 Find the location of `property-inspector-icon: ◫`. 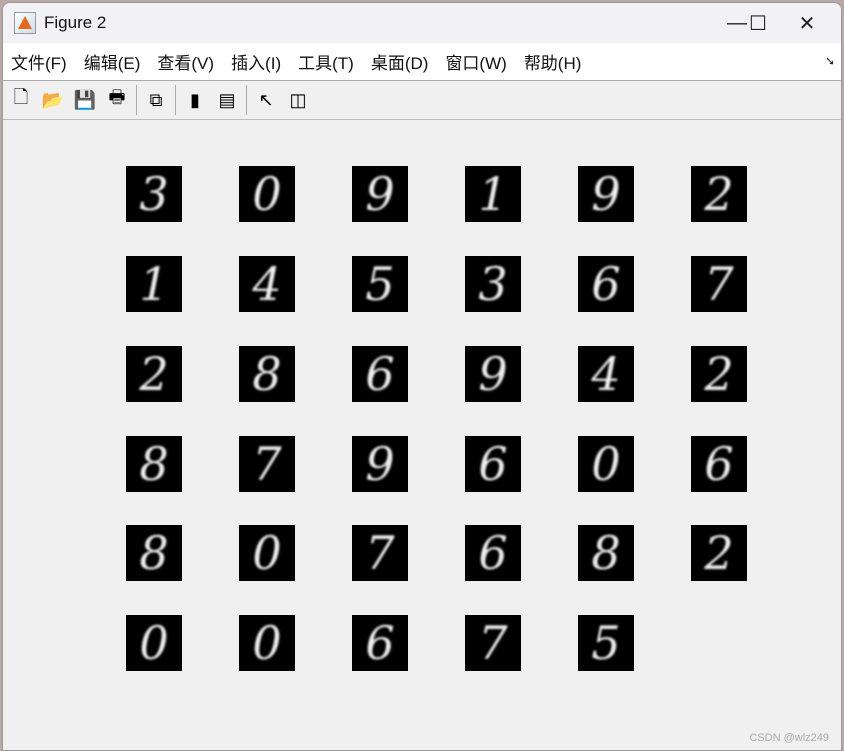

property-inspector-icon: ◫ is located at coordinates (298, 100).